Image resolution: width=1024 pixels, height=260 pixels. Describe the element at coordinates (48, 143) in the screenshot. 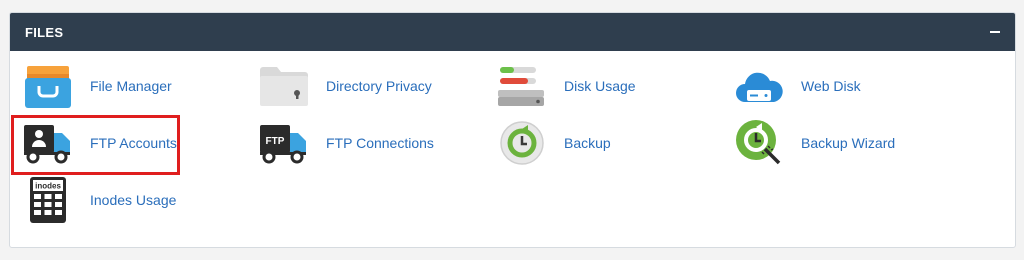

I see `ftp-accounts-icon` at that location.